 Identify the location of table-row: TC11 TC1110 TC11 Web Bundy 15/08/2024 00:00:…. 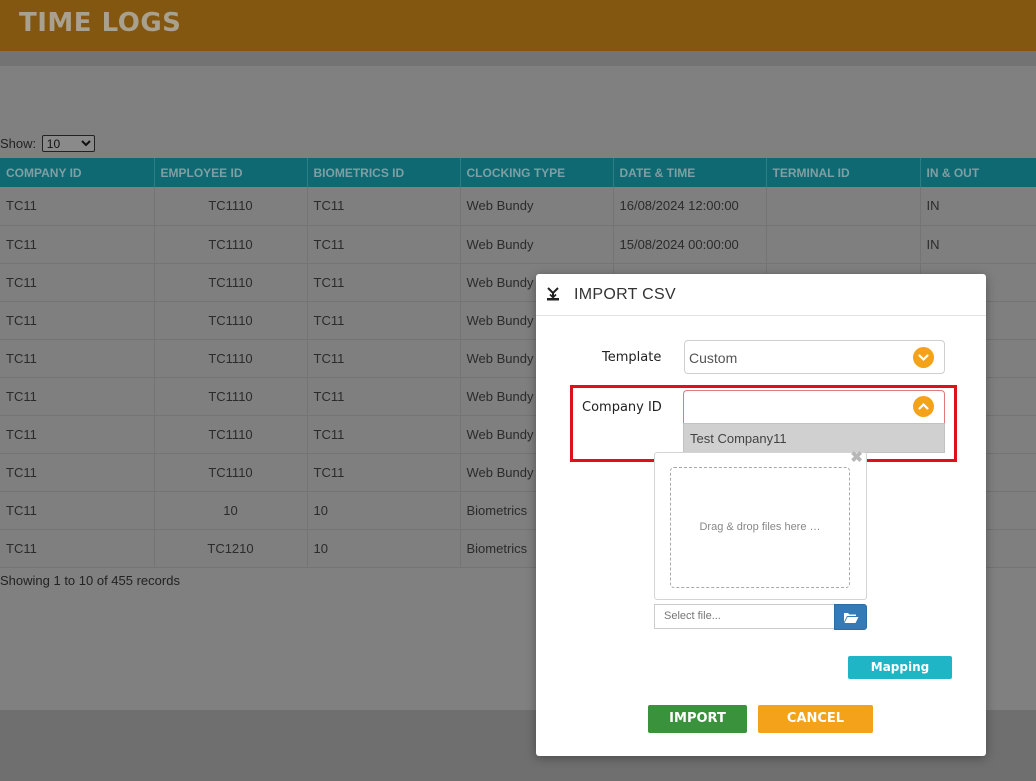
(518, 244).